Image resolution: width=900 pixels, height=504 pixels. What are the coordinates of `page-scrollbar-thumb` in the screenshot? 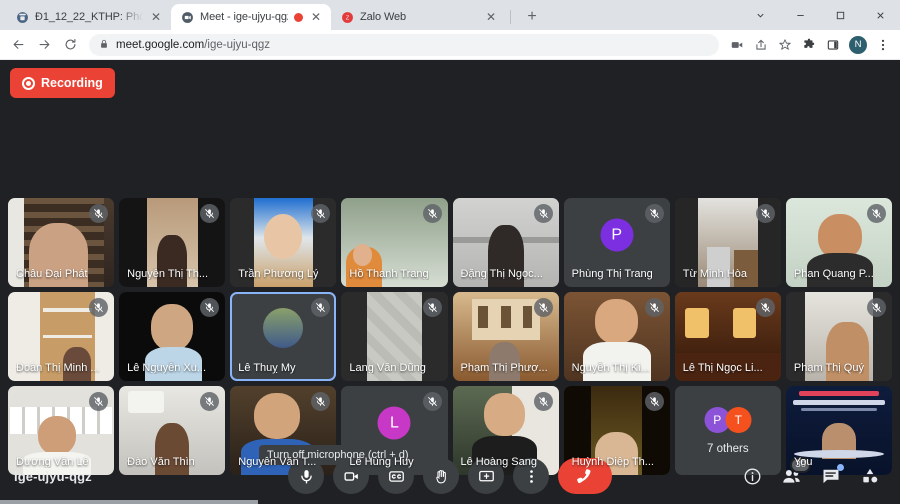 It's located at (129, 502).